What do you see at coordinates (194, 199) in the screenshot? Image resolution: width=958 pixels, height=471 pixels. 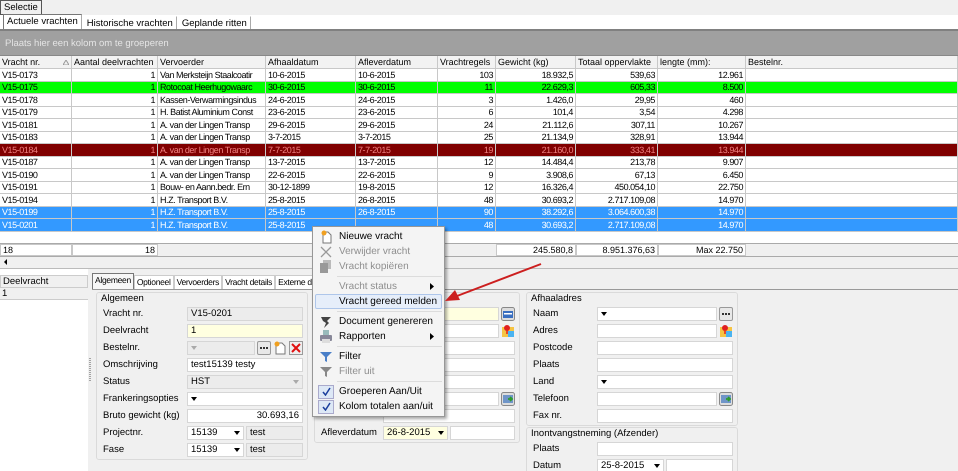 I see `table-cell: H.Z. Transport B.V.` at bounding box center [194, 199].